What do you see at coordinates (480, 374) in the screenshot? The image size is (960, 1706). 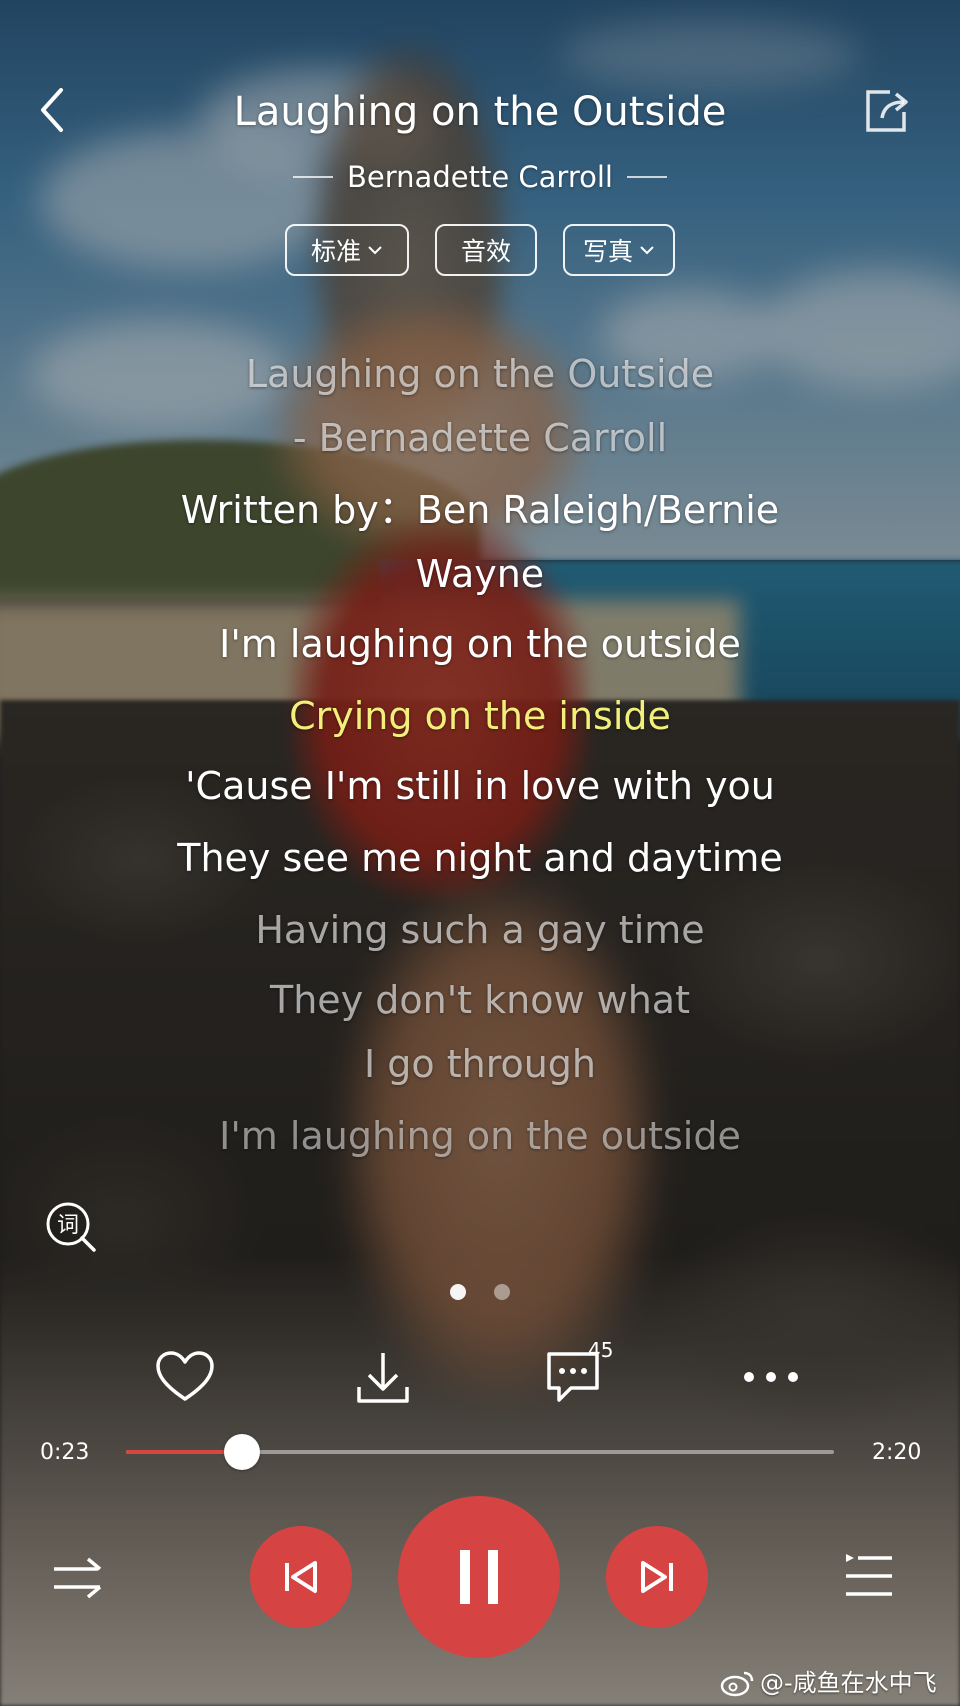 I see `lyric-line: Laughing on the Outside` at bounding box center [480, 374].